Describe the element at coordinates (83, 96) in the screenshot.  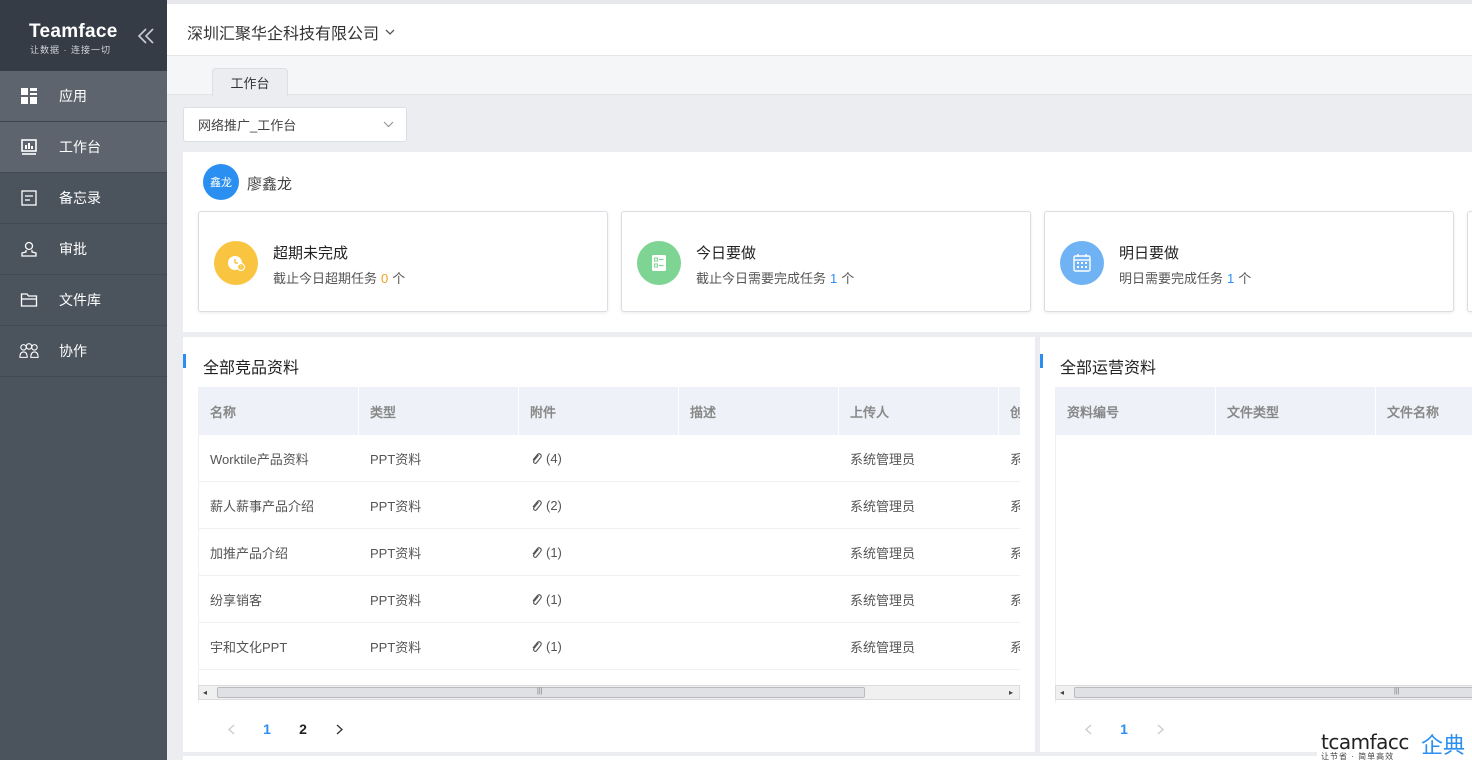
I see `sidebar-item-apps: 应用` at that location.